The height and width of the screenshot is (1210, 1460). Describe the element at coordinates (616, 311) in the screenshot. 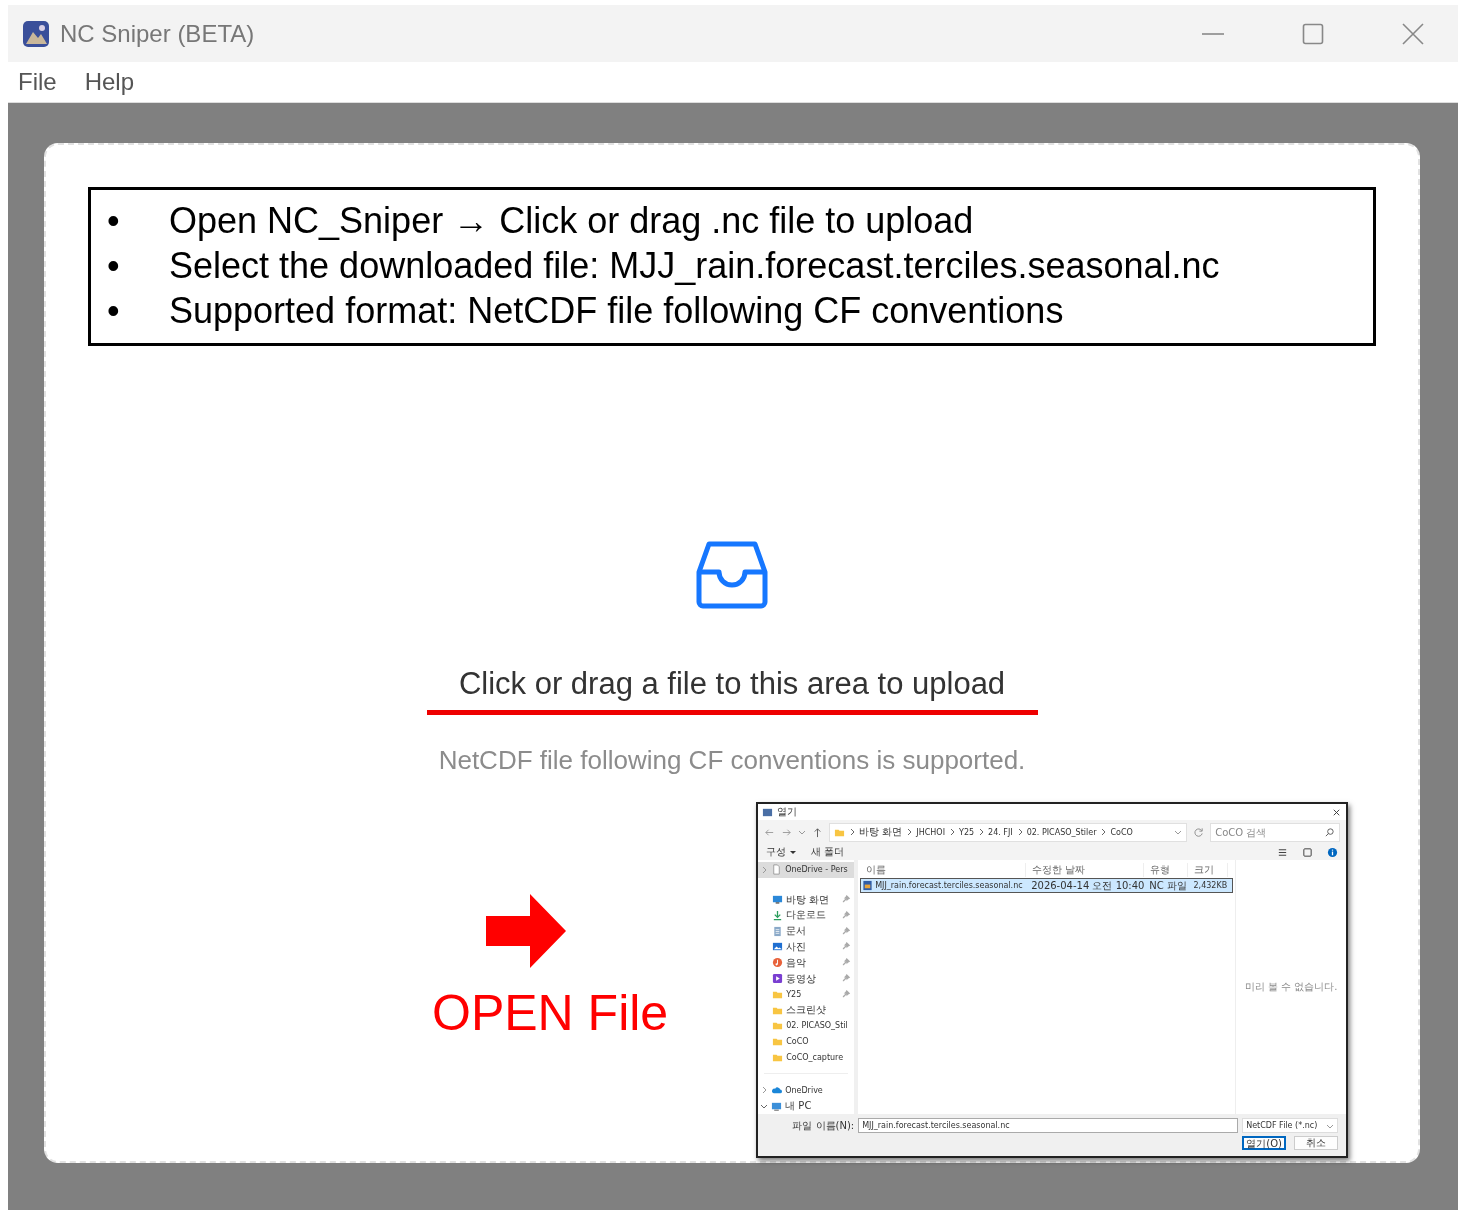

I see `instruction-text: Supported format: NetCDF file following CF conventions` at that location.